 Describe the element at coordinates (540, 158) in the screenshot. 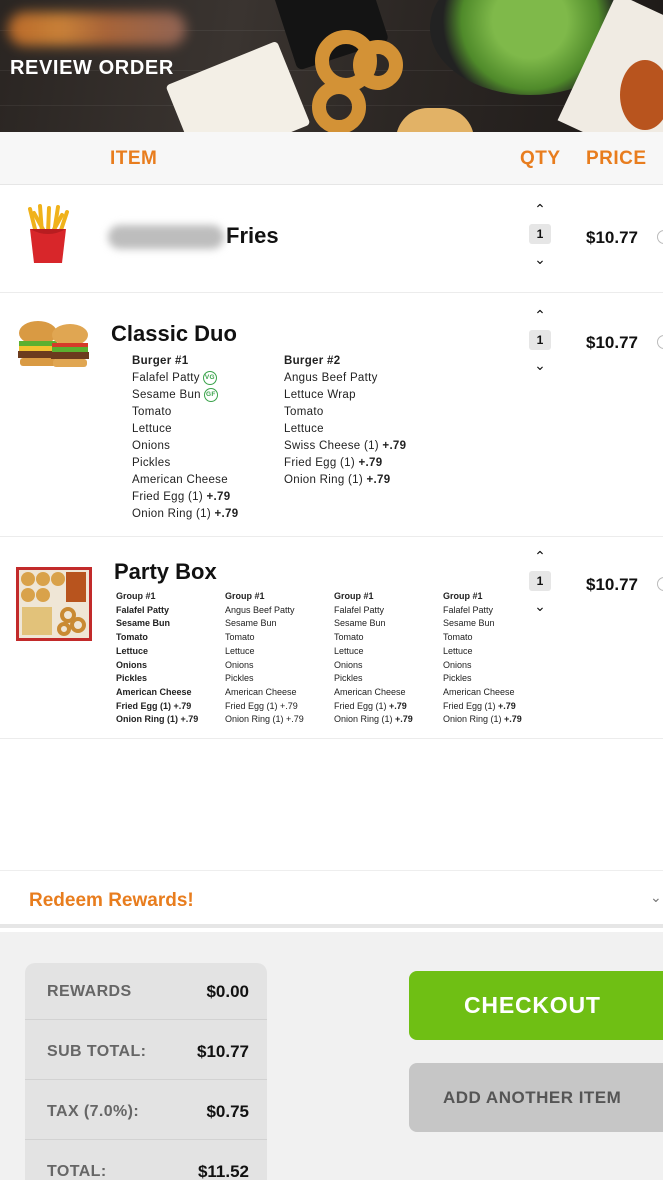

I see `column-qty-label: QTY` at that location.